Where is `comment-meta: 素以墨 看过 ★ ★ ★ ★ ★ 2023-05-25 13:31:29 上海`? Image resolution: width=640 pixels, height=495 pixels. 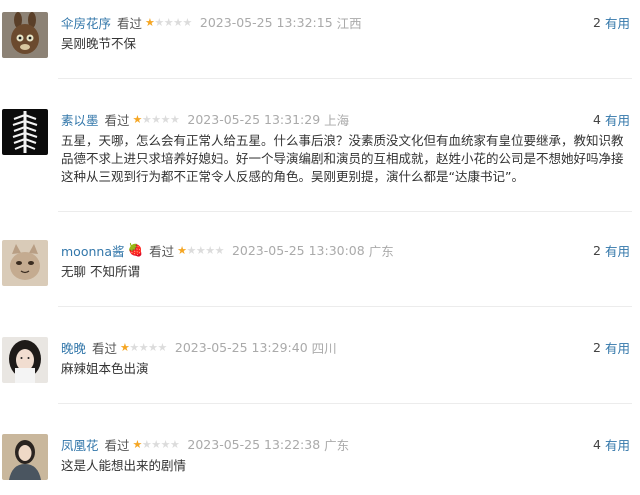 comment-meta: 素以墨 看过 ★ ★ ★ ★ ★ 2023-05-25 13:31:29 上海 is located at coordinates (205, 119).